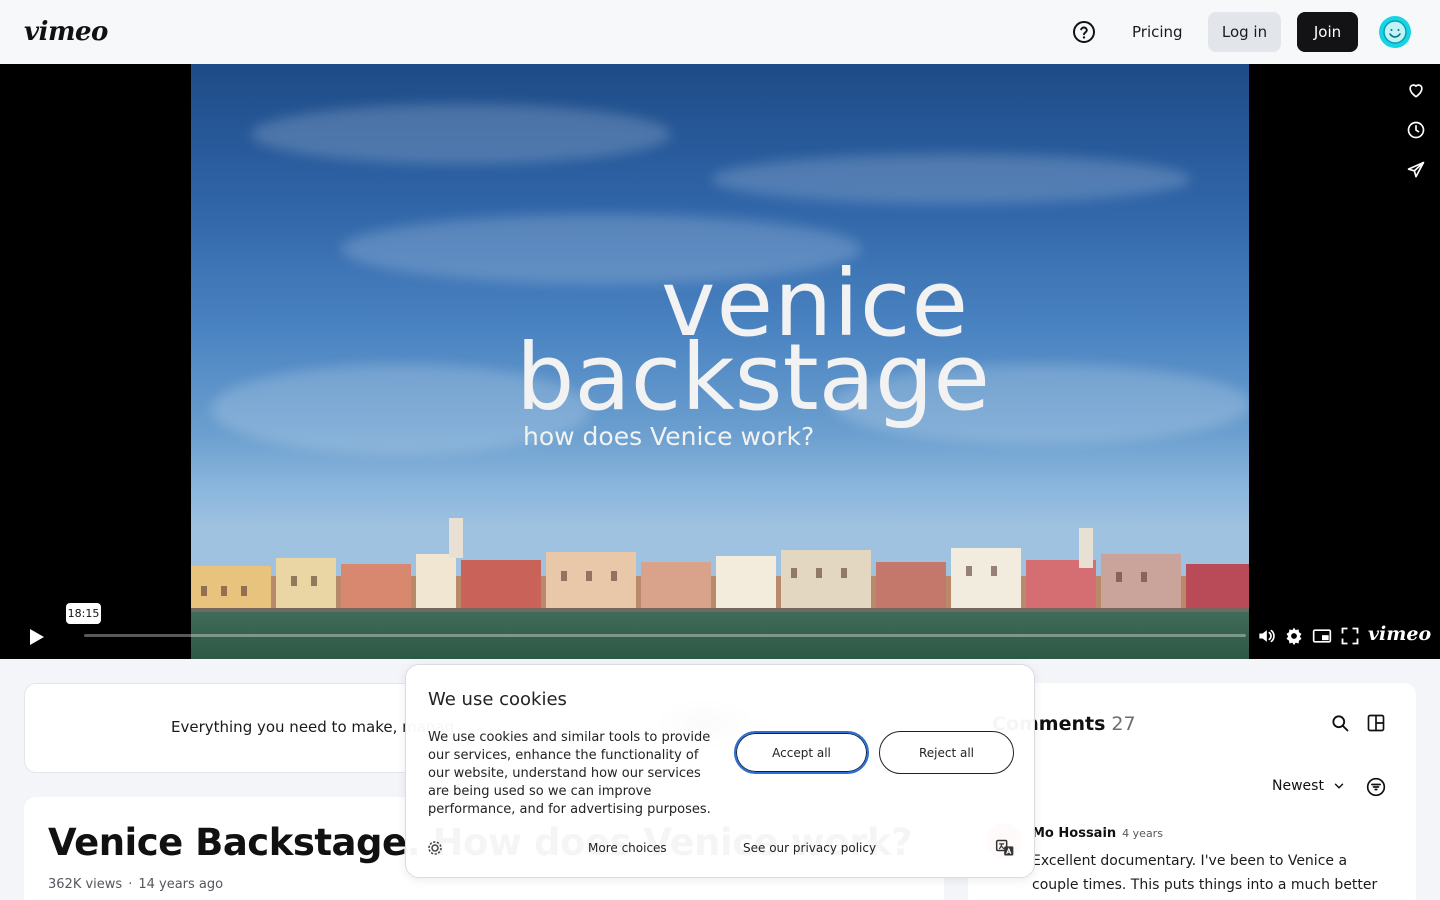  What do you see at coordinates (1395, 32) in the screenshot?
I see `user-avatar` at bounding box center [1395, 32].